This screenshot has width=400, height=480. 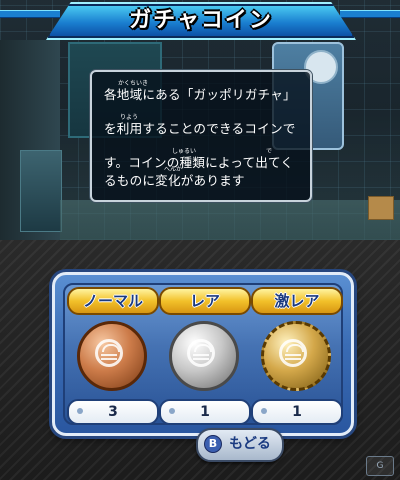 I want to click on back-button-label: もどる, so click(x=250, y=444).